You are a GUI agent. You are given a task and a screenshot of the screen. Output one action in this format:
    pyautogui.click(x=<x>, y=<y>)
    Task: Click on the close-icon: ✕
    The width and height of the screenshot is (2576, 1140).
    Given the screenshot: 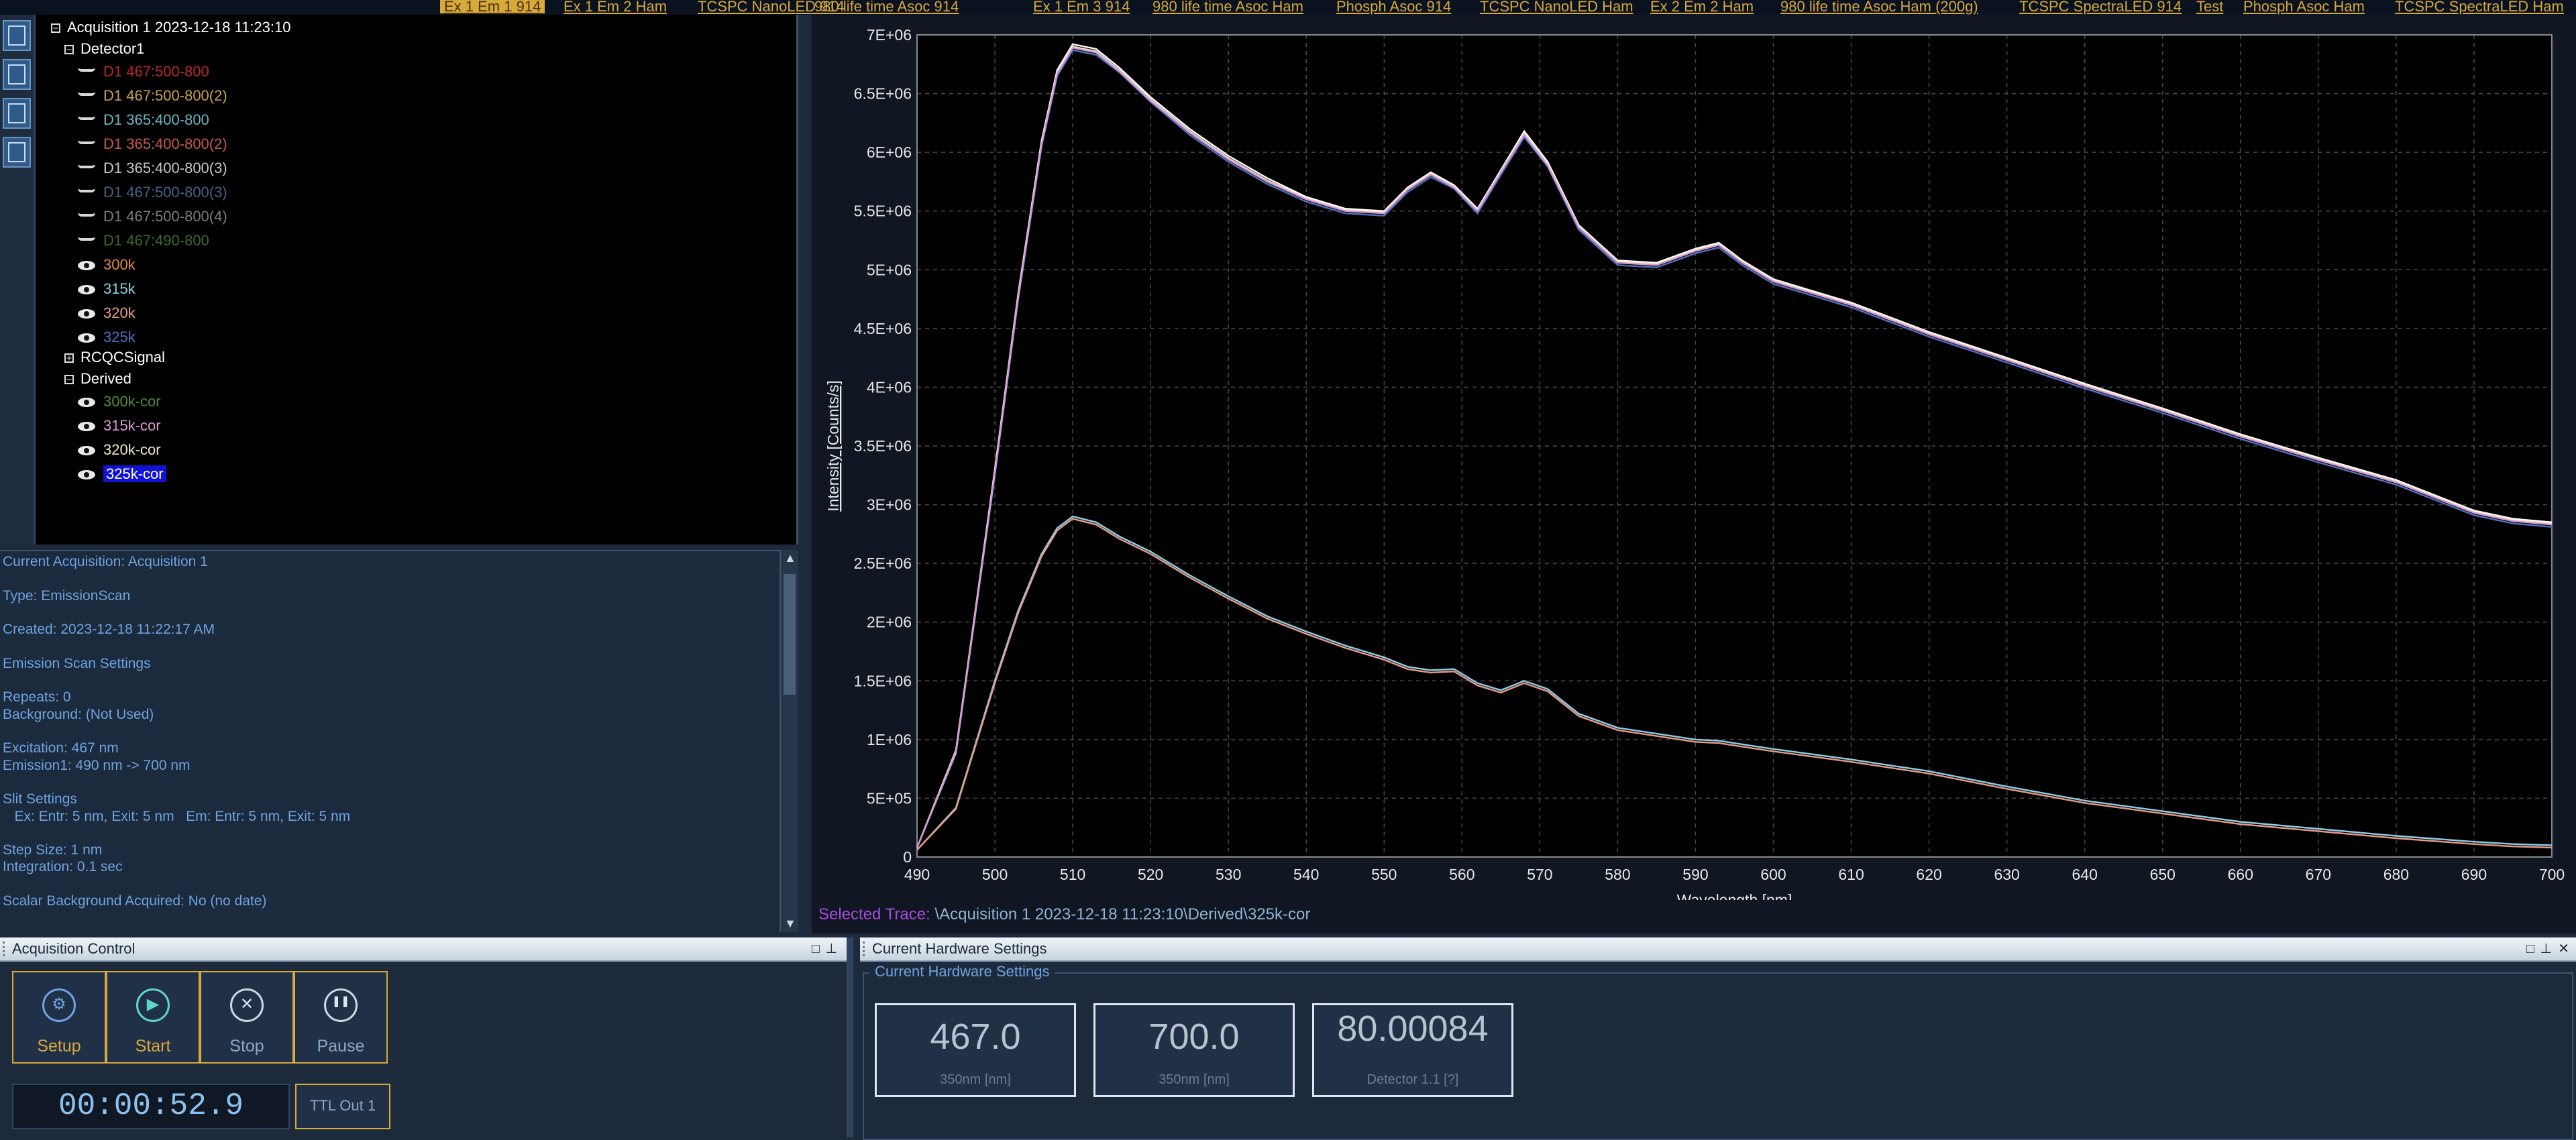 What is the action you would take?
    pyautogui.click(x=2563, y=948)
    